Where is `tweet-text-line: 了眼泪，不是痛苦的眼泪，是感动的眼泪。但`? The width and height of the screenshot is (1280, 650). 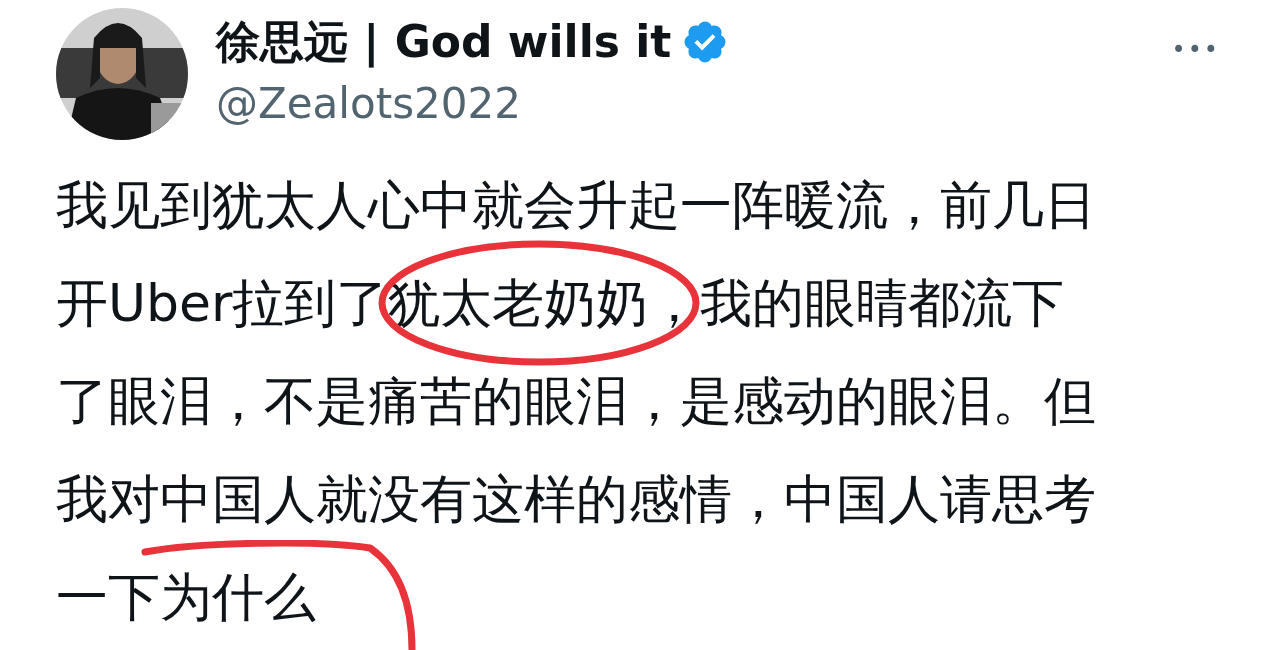
tweet-text-line: 了眼泪，不是痛苦的眼泪，是感动的眼泪。但 is located at coordinates (576, 401).